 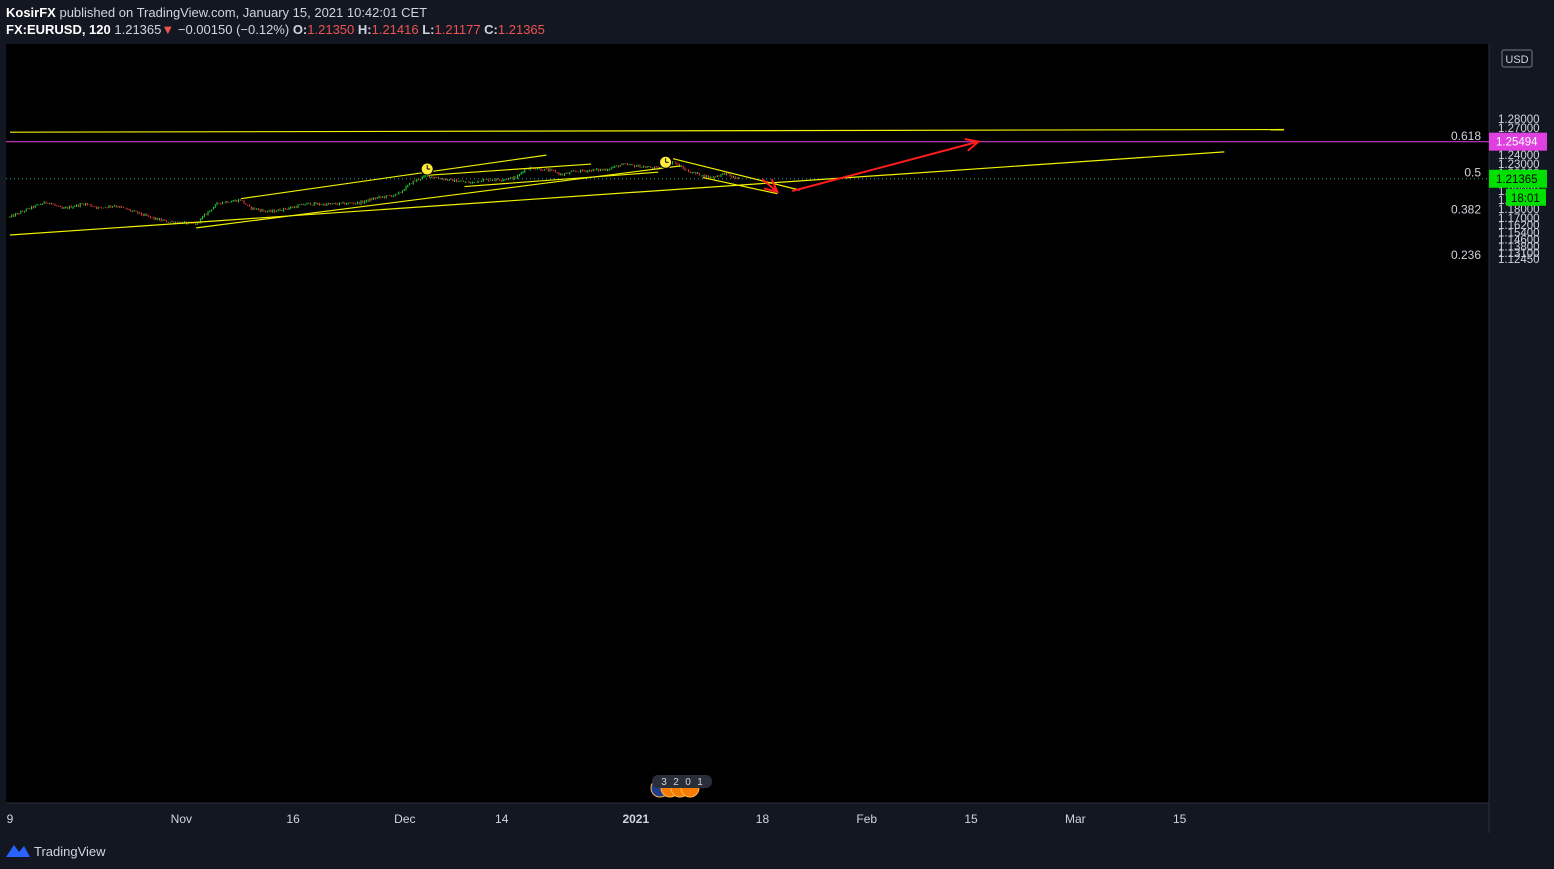 I want to click on x-tick-label: 18, so click(x=763, y=819).